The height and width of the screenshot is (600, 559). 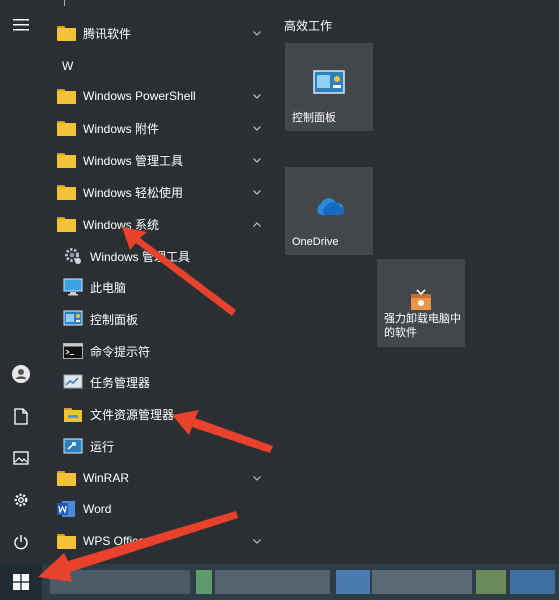 I want to click on user-account-icon, so click(x=21, y=374).